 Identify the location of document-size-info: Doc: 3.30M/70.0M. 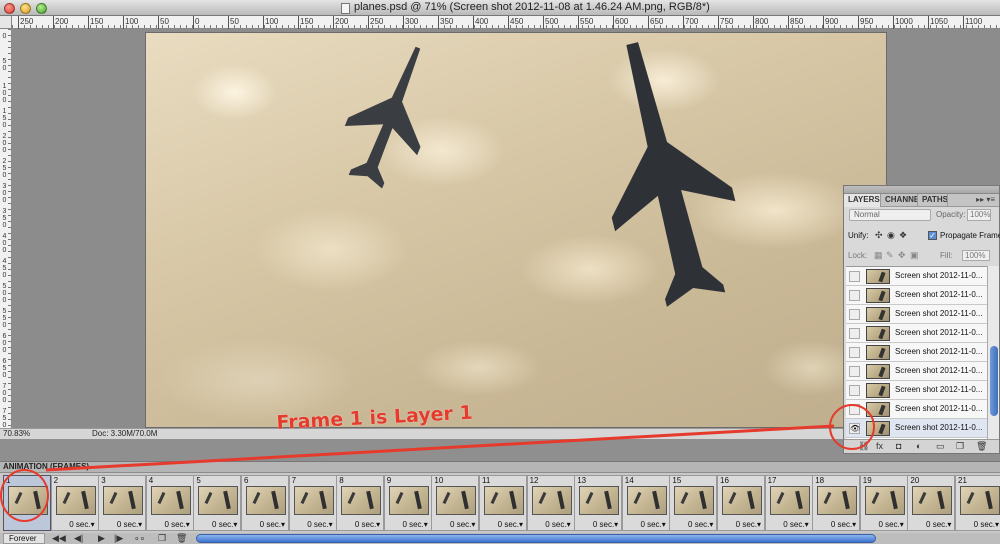
(124, 433).